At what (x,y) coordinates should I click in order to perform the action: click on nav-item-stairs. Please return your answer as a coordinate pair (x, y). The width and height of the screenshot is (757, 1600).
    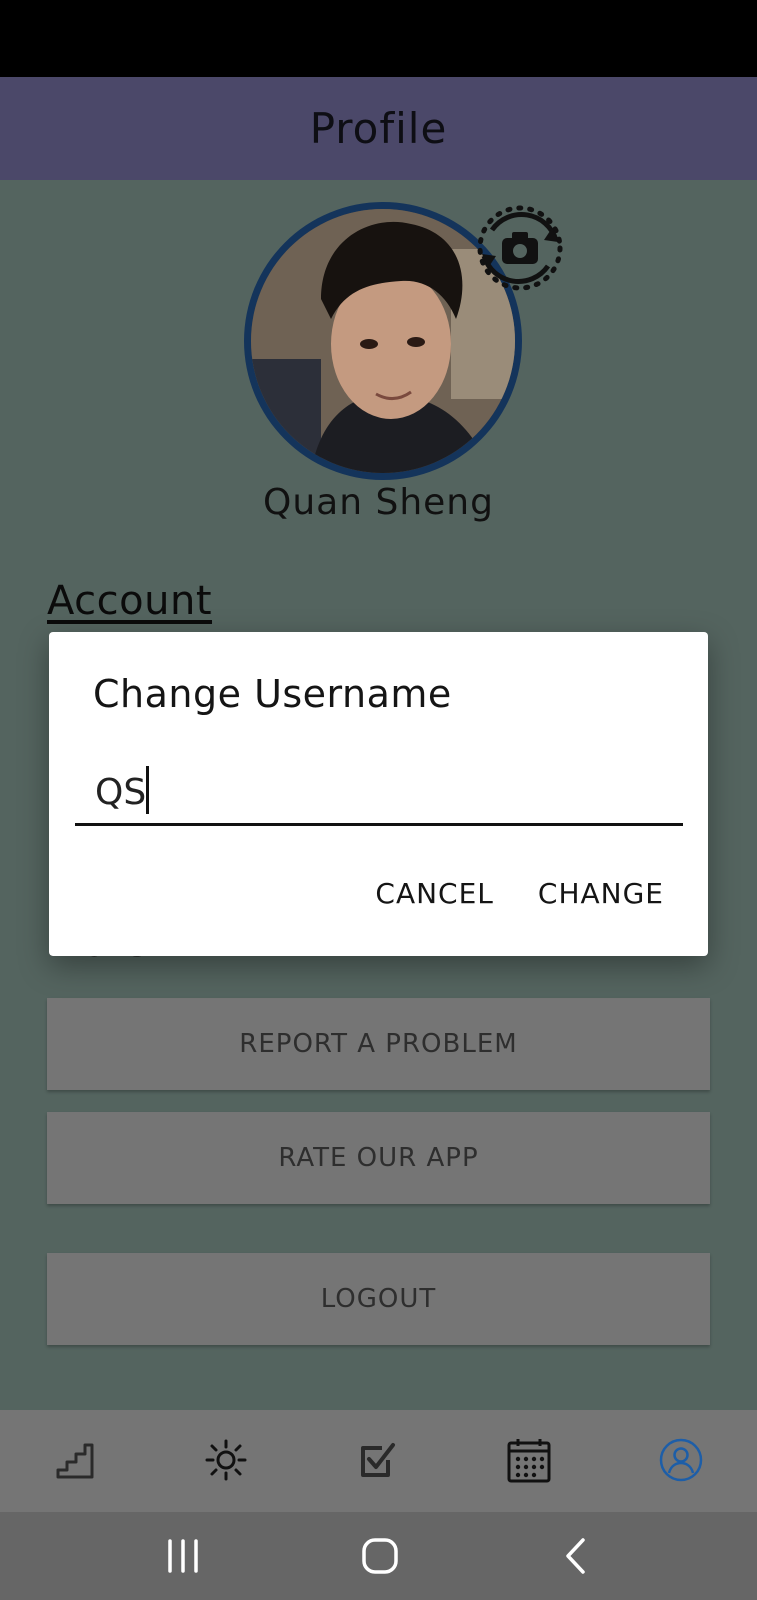
    Looking at the image, I should click on (75, 1460).